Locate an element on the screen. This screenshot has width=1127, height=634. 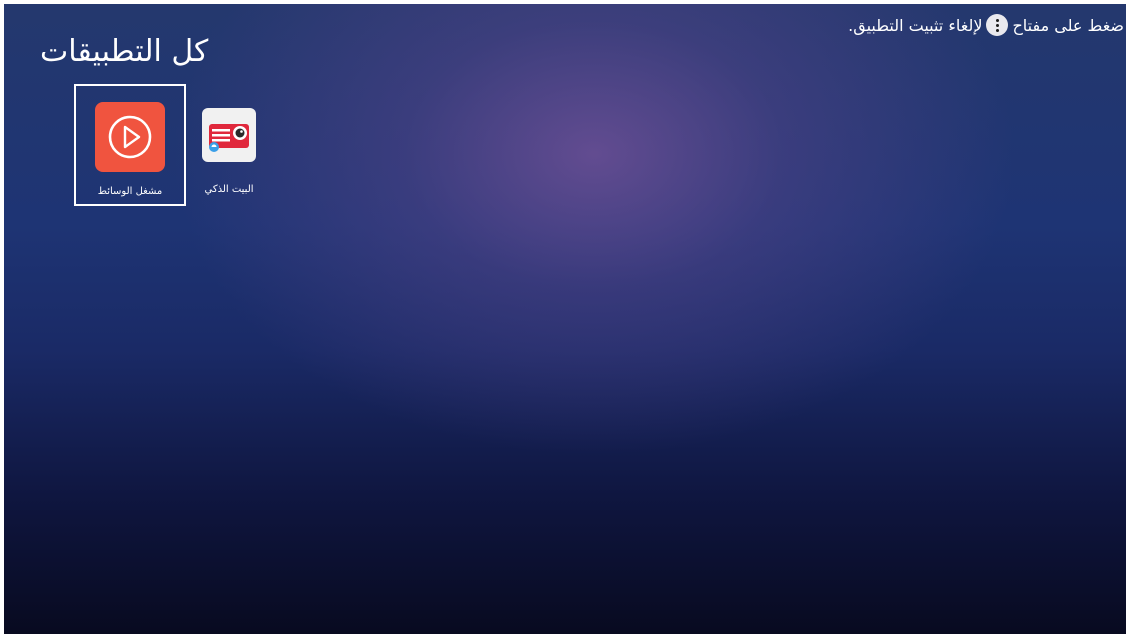
hint-text-before: ضغط على مفتاح is located at coordinates (1068, 25).